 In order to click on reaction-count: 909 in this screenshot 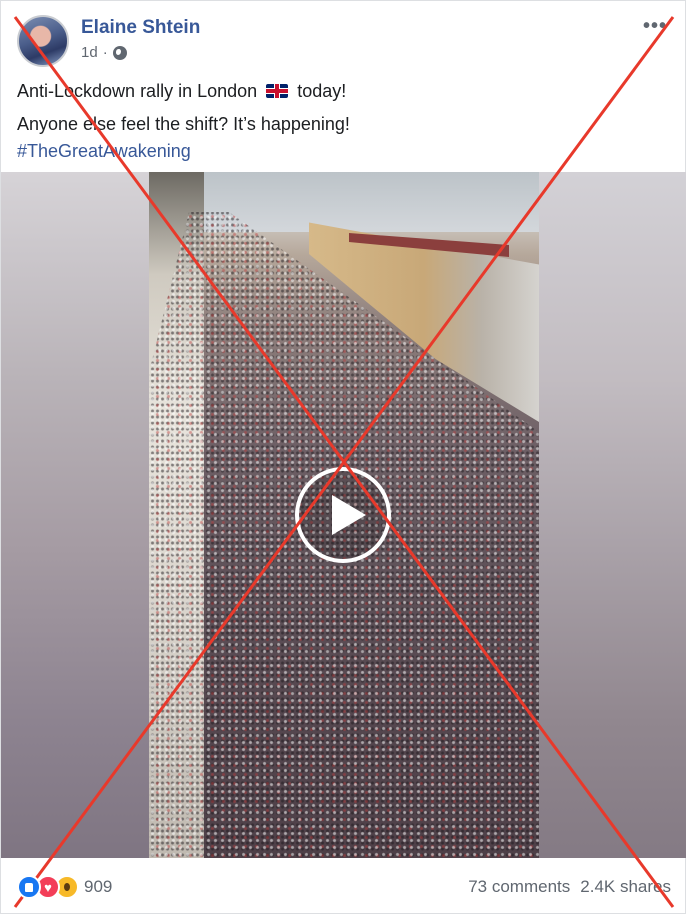, I will do `click(98, 886)`.